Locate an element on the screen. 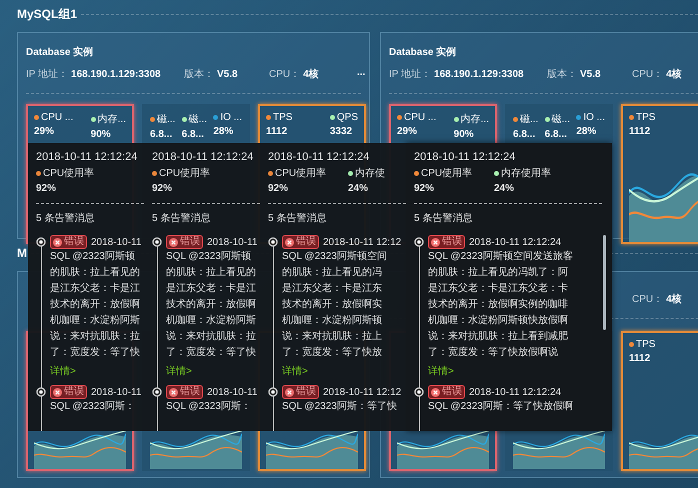  metric-value: 3332 is located at coordinates (342, 131).